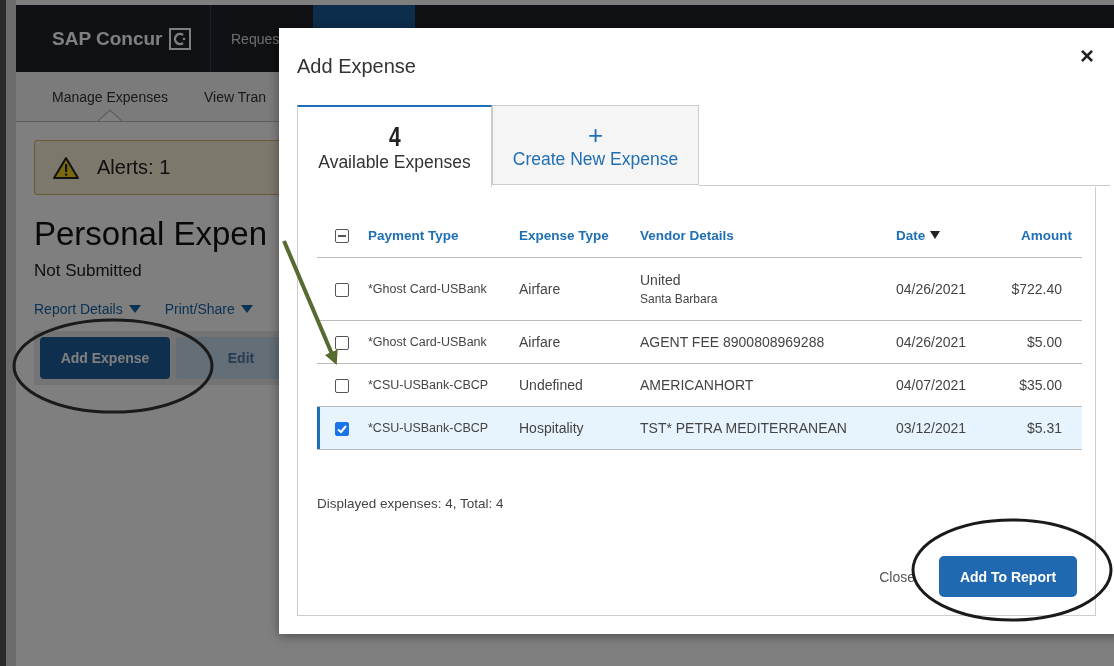 The height and width of the screenshot is (666, 1114). I want to click on expense-row: *CSU-USBank-CBCP Undefined AMERICANHORT 04/07/2021 $35.00, so click(699, 385).